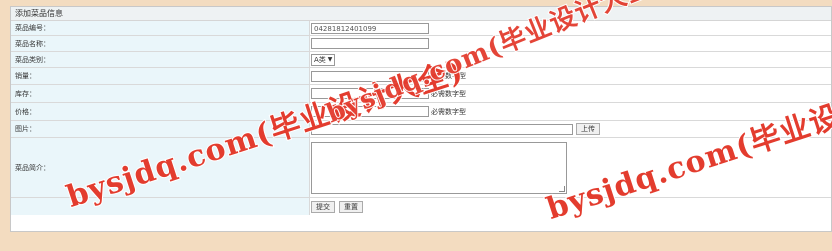 The height and width of the screenshot is (251, 832). I want to click on row-dish-id: 菜品编号： 04281812401099, so click(421, 28).